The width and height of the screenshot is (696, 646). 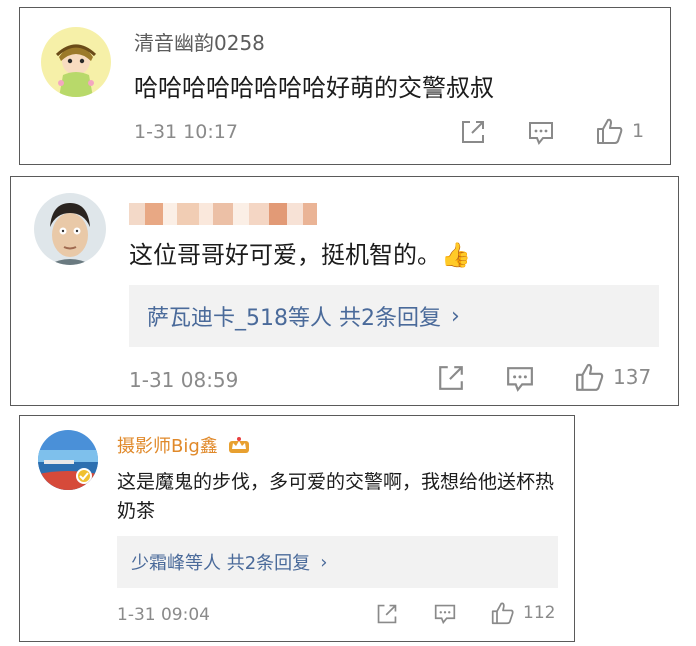 What do you see at coordinates (336, 496) in the screenshot?
I see `comment-text: 这是魔鬼的步伐，多可爱的交警啊，我想给他送杯热奶茶` at bounding box center [336, 496].